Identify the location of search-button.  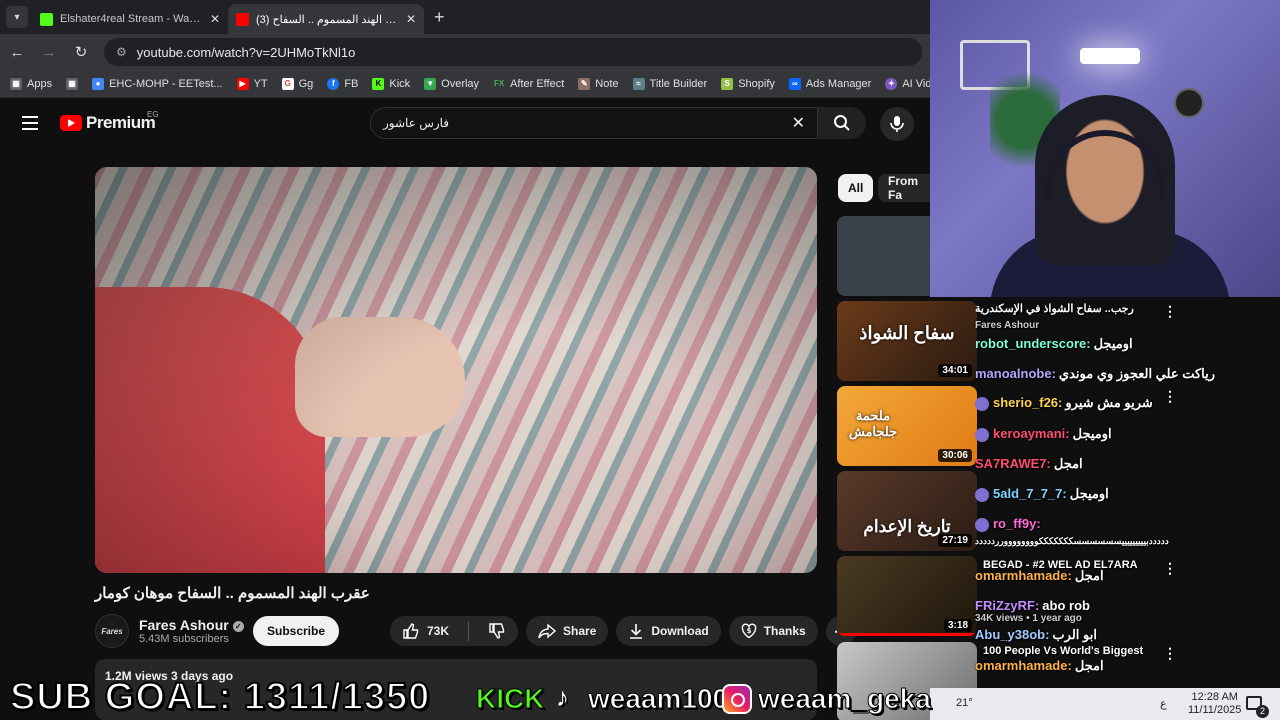
(842, 123).